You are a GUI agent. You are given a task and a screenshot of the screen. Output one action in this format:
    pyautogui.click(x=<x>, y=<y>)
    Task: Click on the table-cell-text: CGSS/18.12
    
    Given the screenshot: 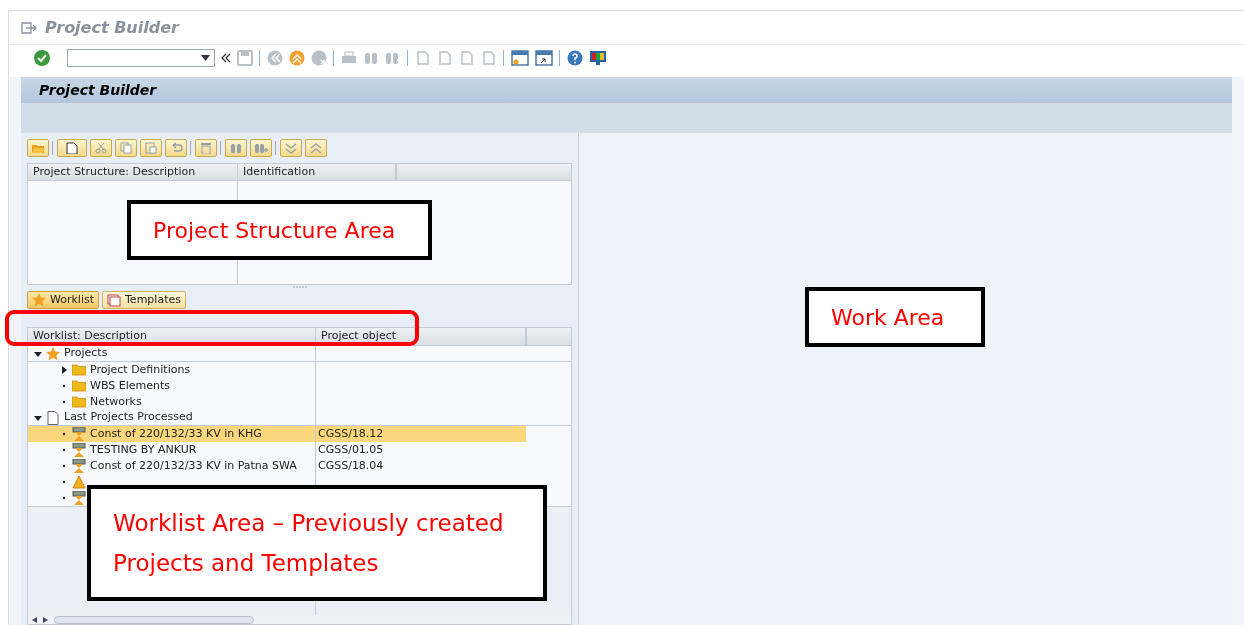 What is the action you would take?
    pyautogui.click(x=351, y=433)
    